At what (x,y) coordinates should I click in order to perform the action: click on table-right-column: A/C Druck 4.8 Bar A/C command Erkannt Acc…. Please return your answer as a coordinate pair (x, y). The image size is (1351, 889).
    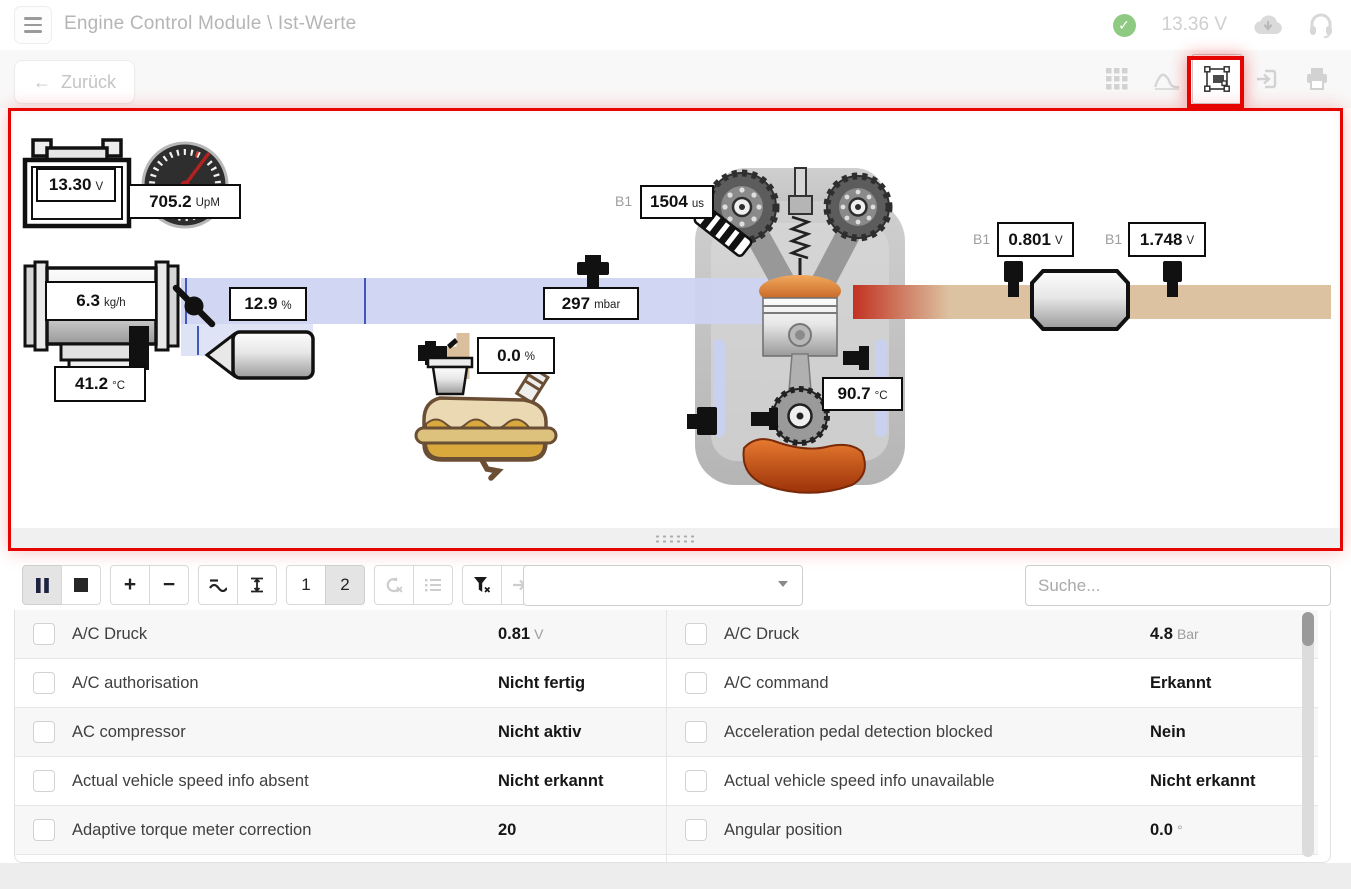
    Looking at the image, I should click on (992, 736).